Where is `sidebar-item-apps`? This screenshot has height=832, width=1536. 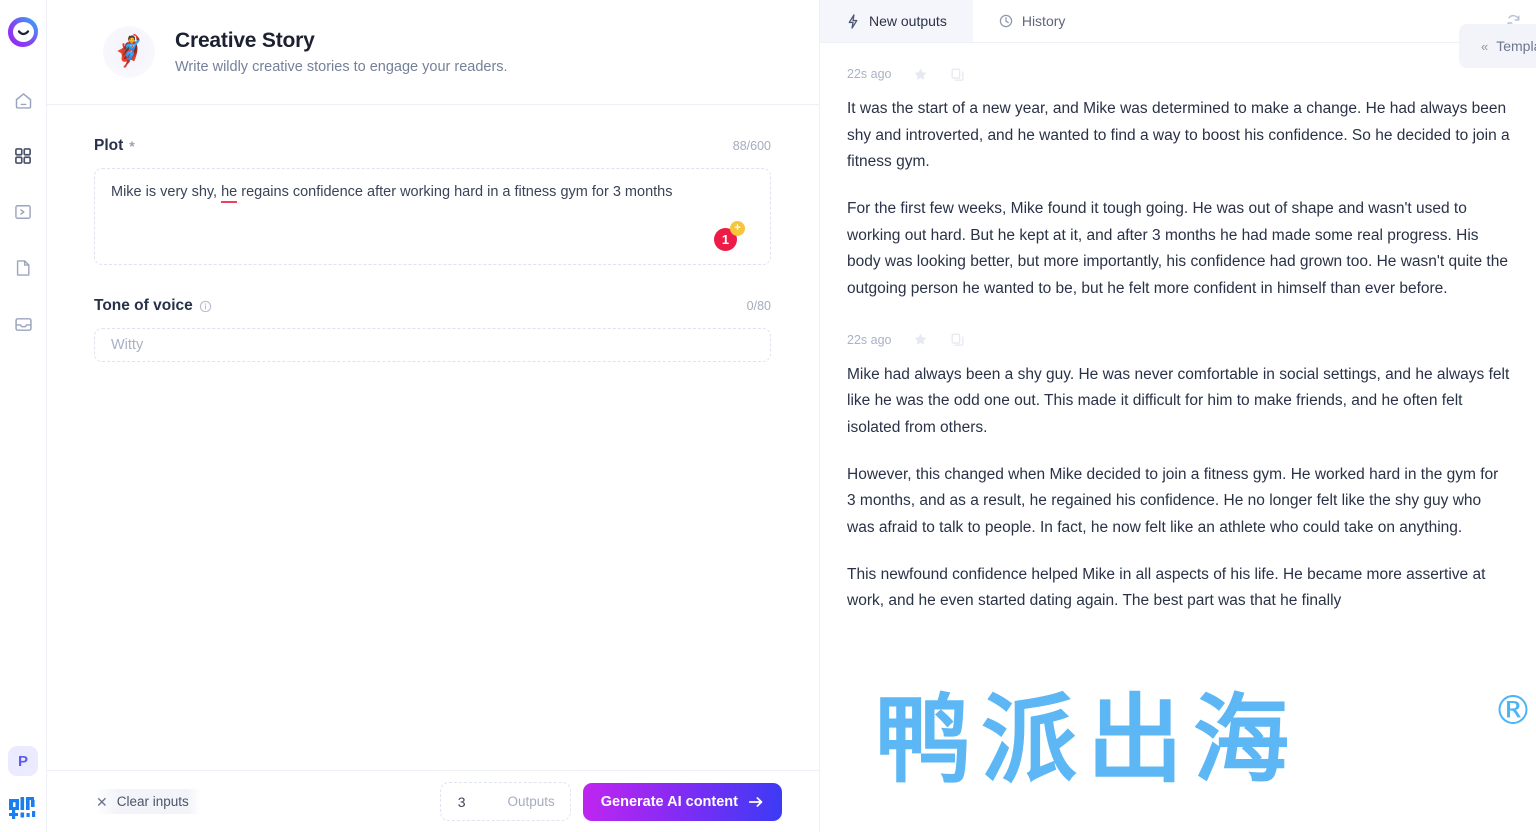
sidebar-item-apps is located at coordinates (23, 156).